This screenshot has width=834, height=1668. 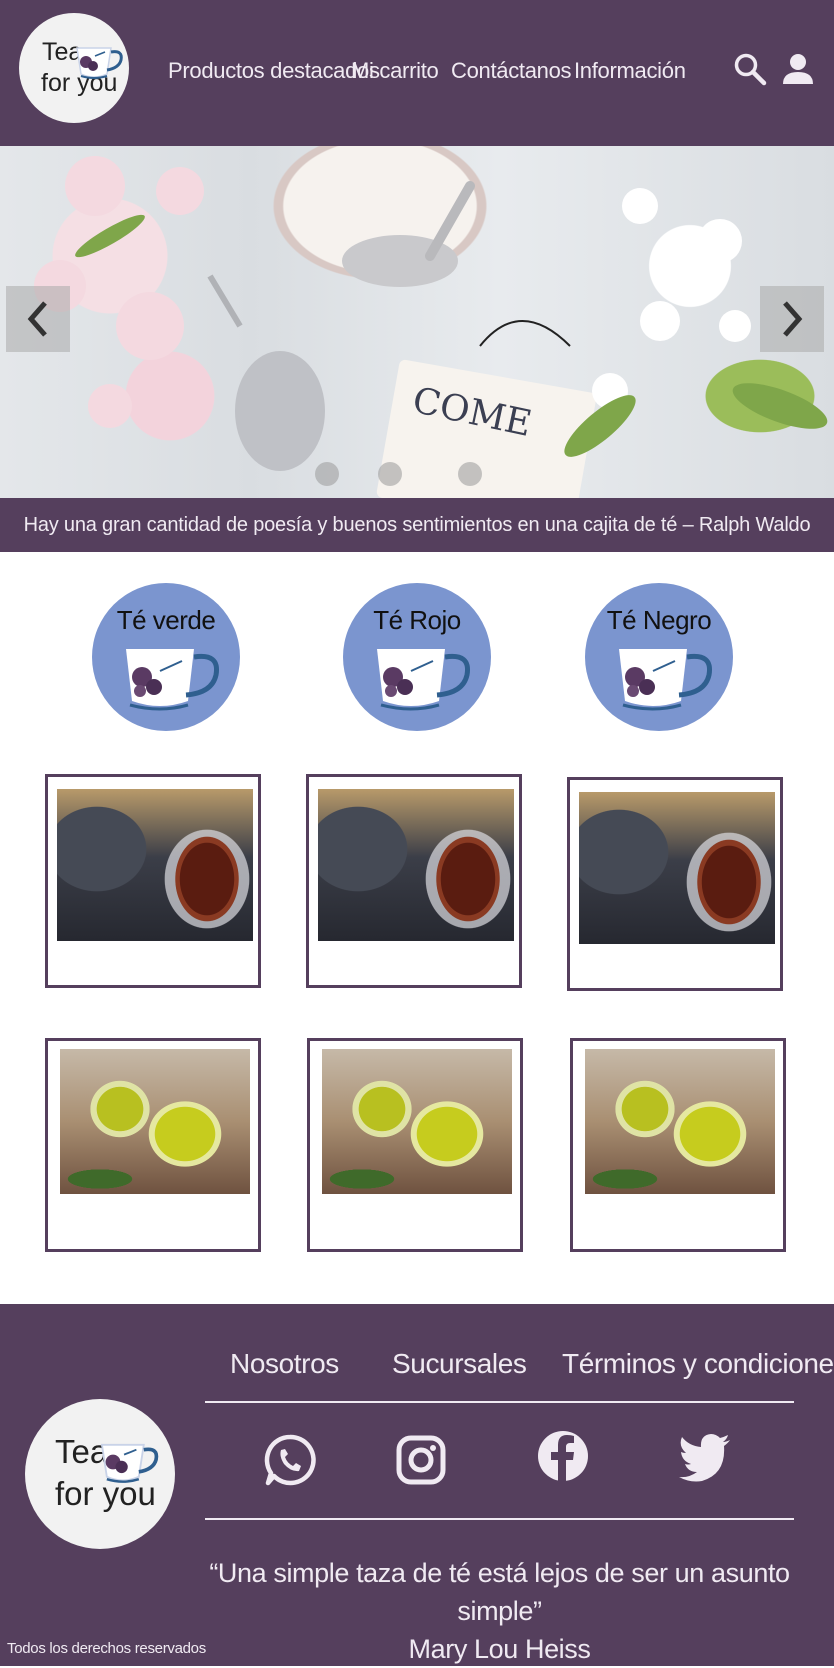 What do you see at coordinates (563, 1456) in the screenshot?
I see `facebook-icon` at bounding box center [563, 1456].